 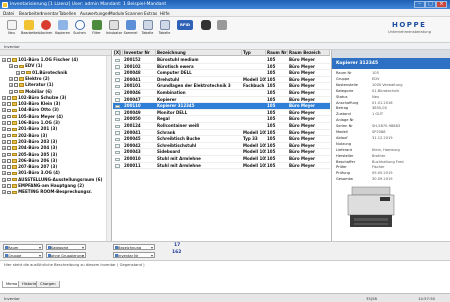 I want to click on table-row: 200152 Bürostuhl medium 105 Büro Meyer, so click(x=221, y=60).